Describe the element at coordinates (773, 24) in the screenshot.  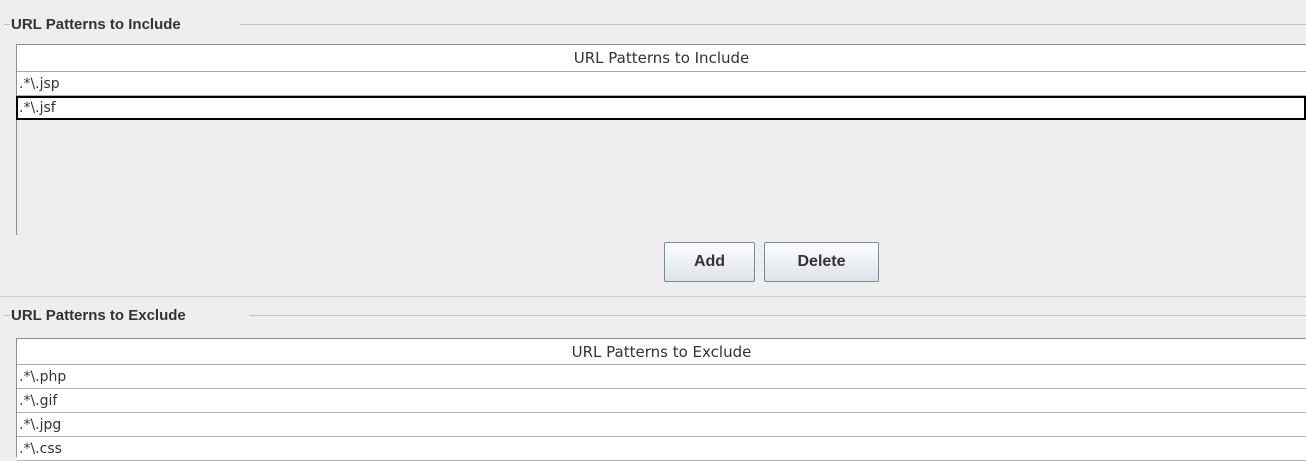
I see `include-title-line` at that location.